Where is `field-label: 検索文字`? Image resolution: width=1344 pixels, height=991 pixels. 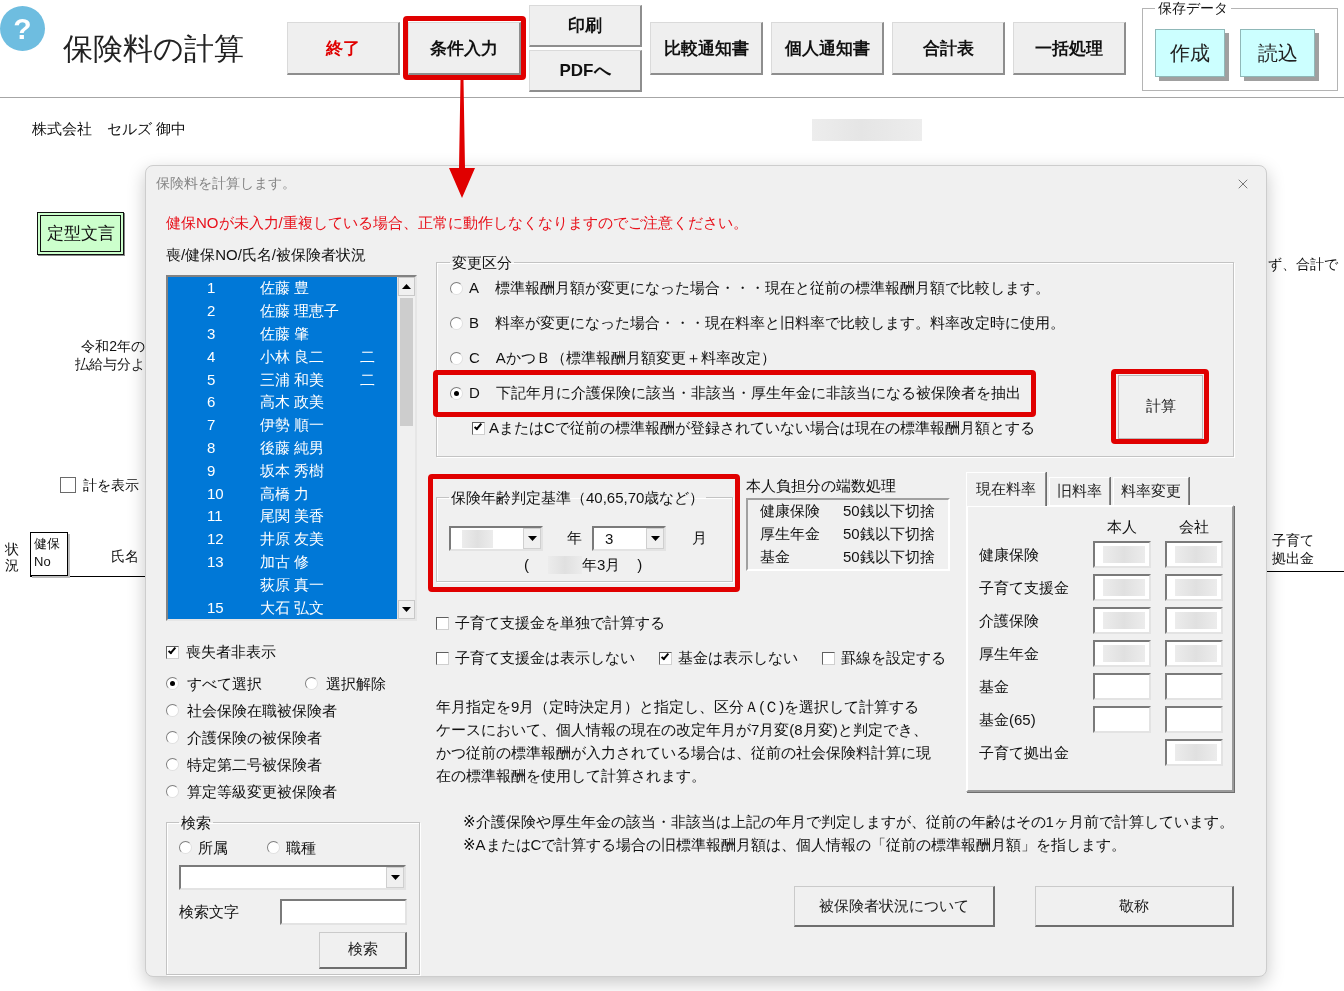 field-label: 検索文字 is located at coordinates (209, 911).